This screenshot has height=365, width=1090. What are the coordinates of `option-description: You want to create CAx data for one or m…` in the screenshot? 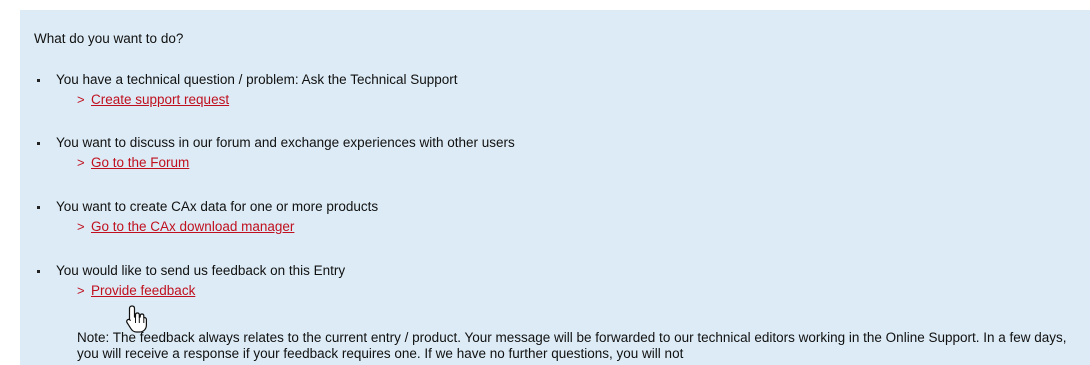 It's located at (217, 206).